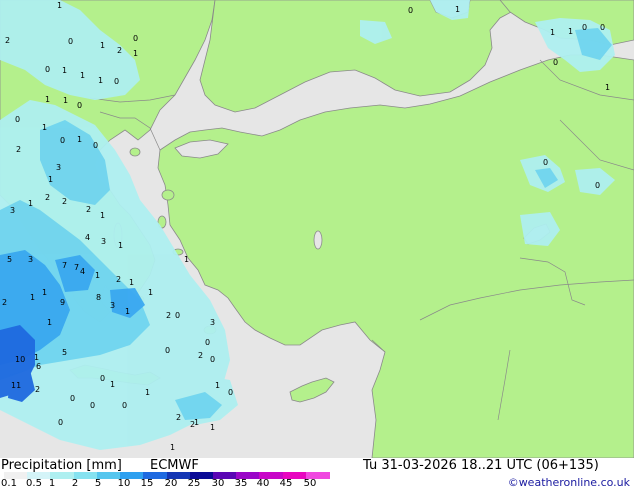  I want to click on credit-link: ©weatheronline.co.uk, so click(569, 482).